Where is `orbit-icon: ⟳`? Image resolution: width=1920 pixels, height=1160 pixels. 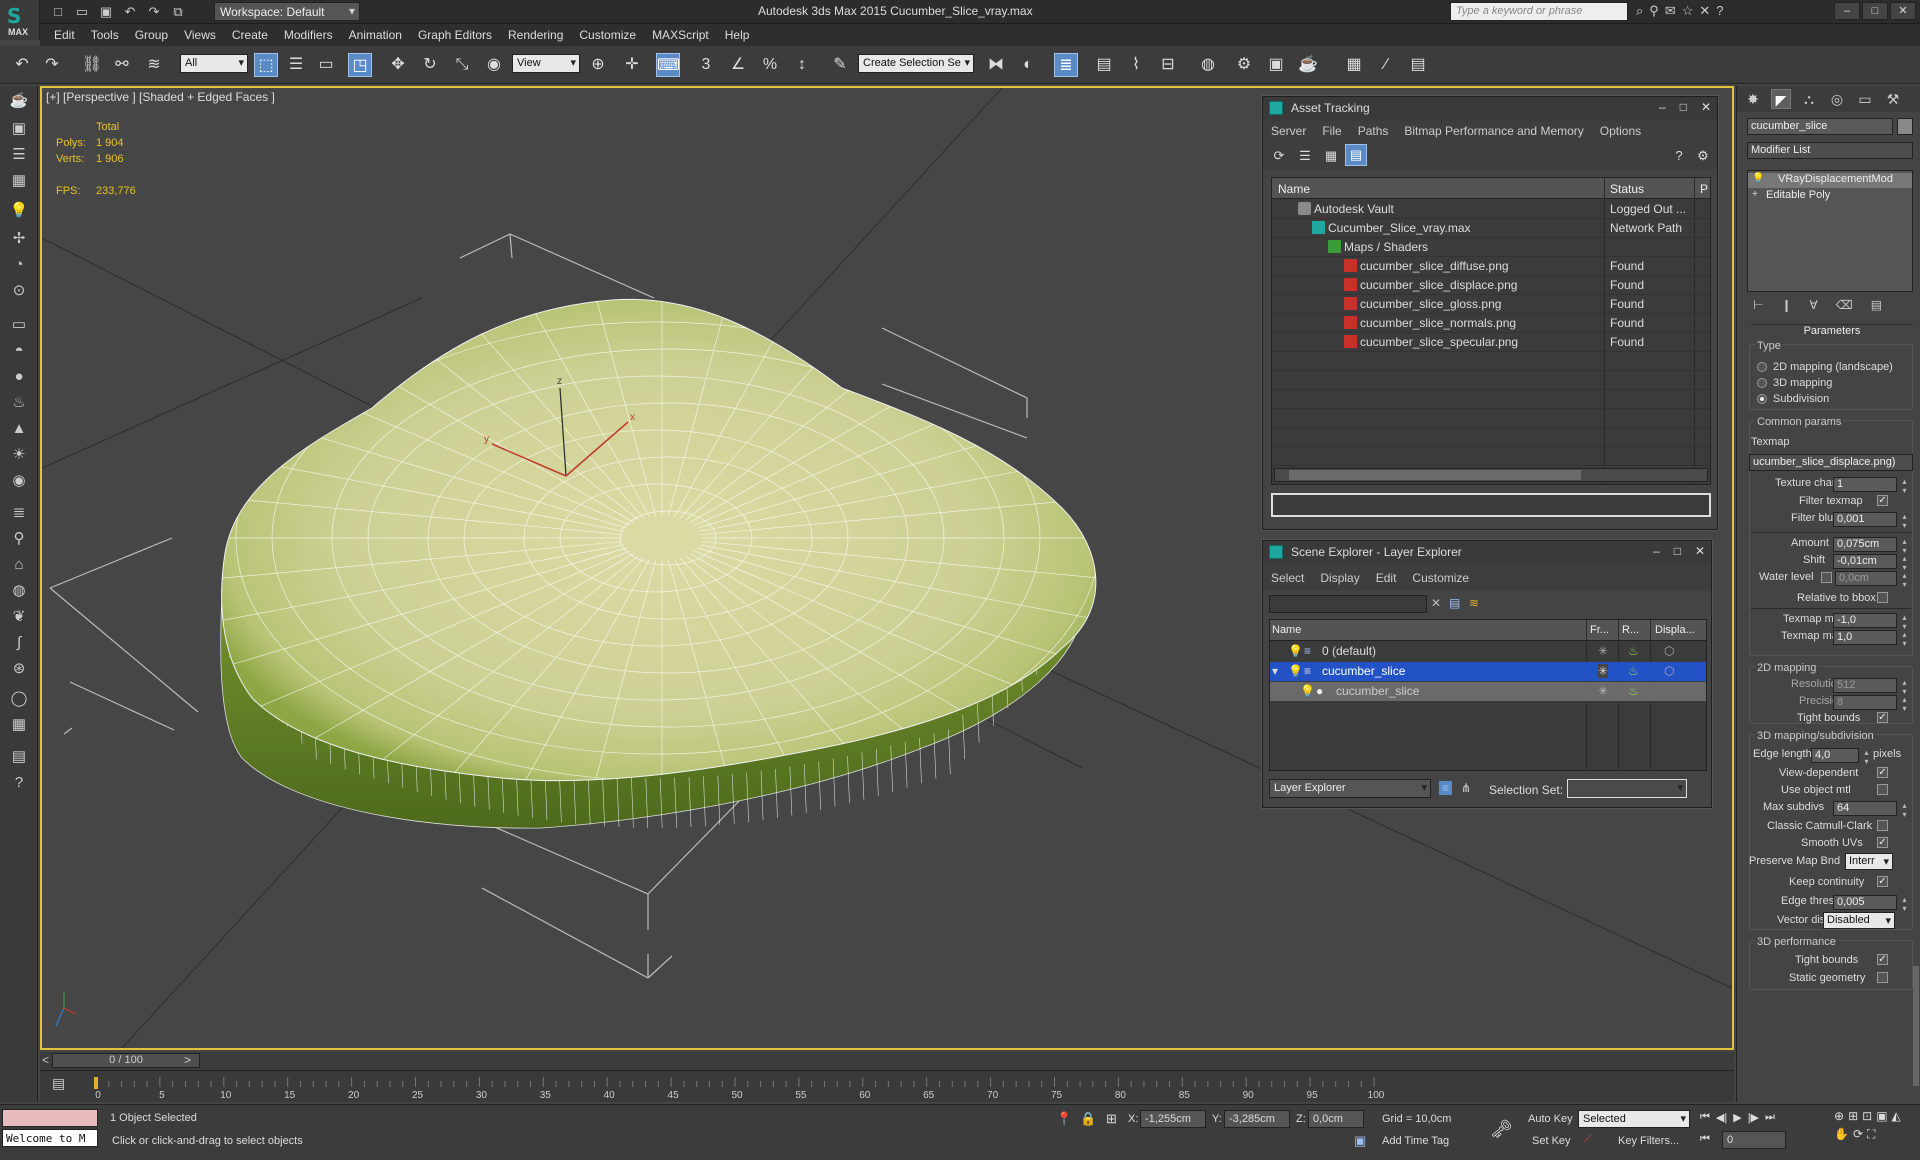 orbit-icon: ⟳ is located at coordinates (1858, 1134).